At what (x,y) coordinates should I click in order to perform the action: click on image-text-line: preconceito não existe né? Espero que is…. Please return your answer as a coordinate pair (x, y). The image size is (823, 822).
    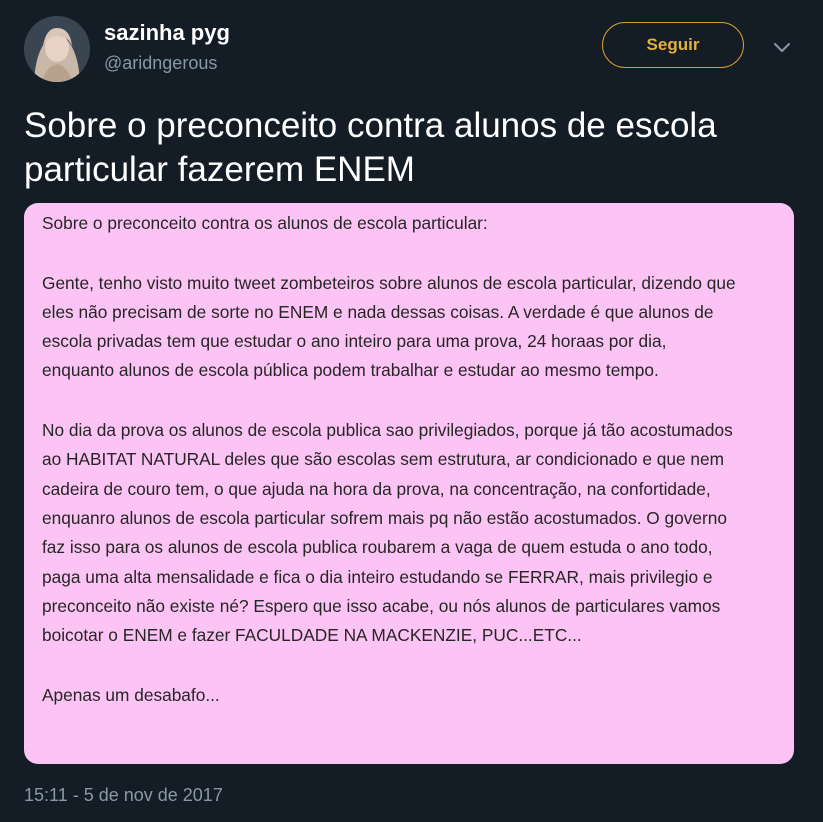
    Looking at the image, I should click on (381, 606).